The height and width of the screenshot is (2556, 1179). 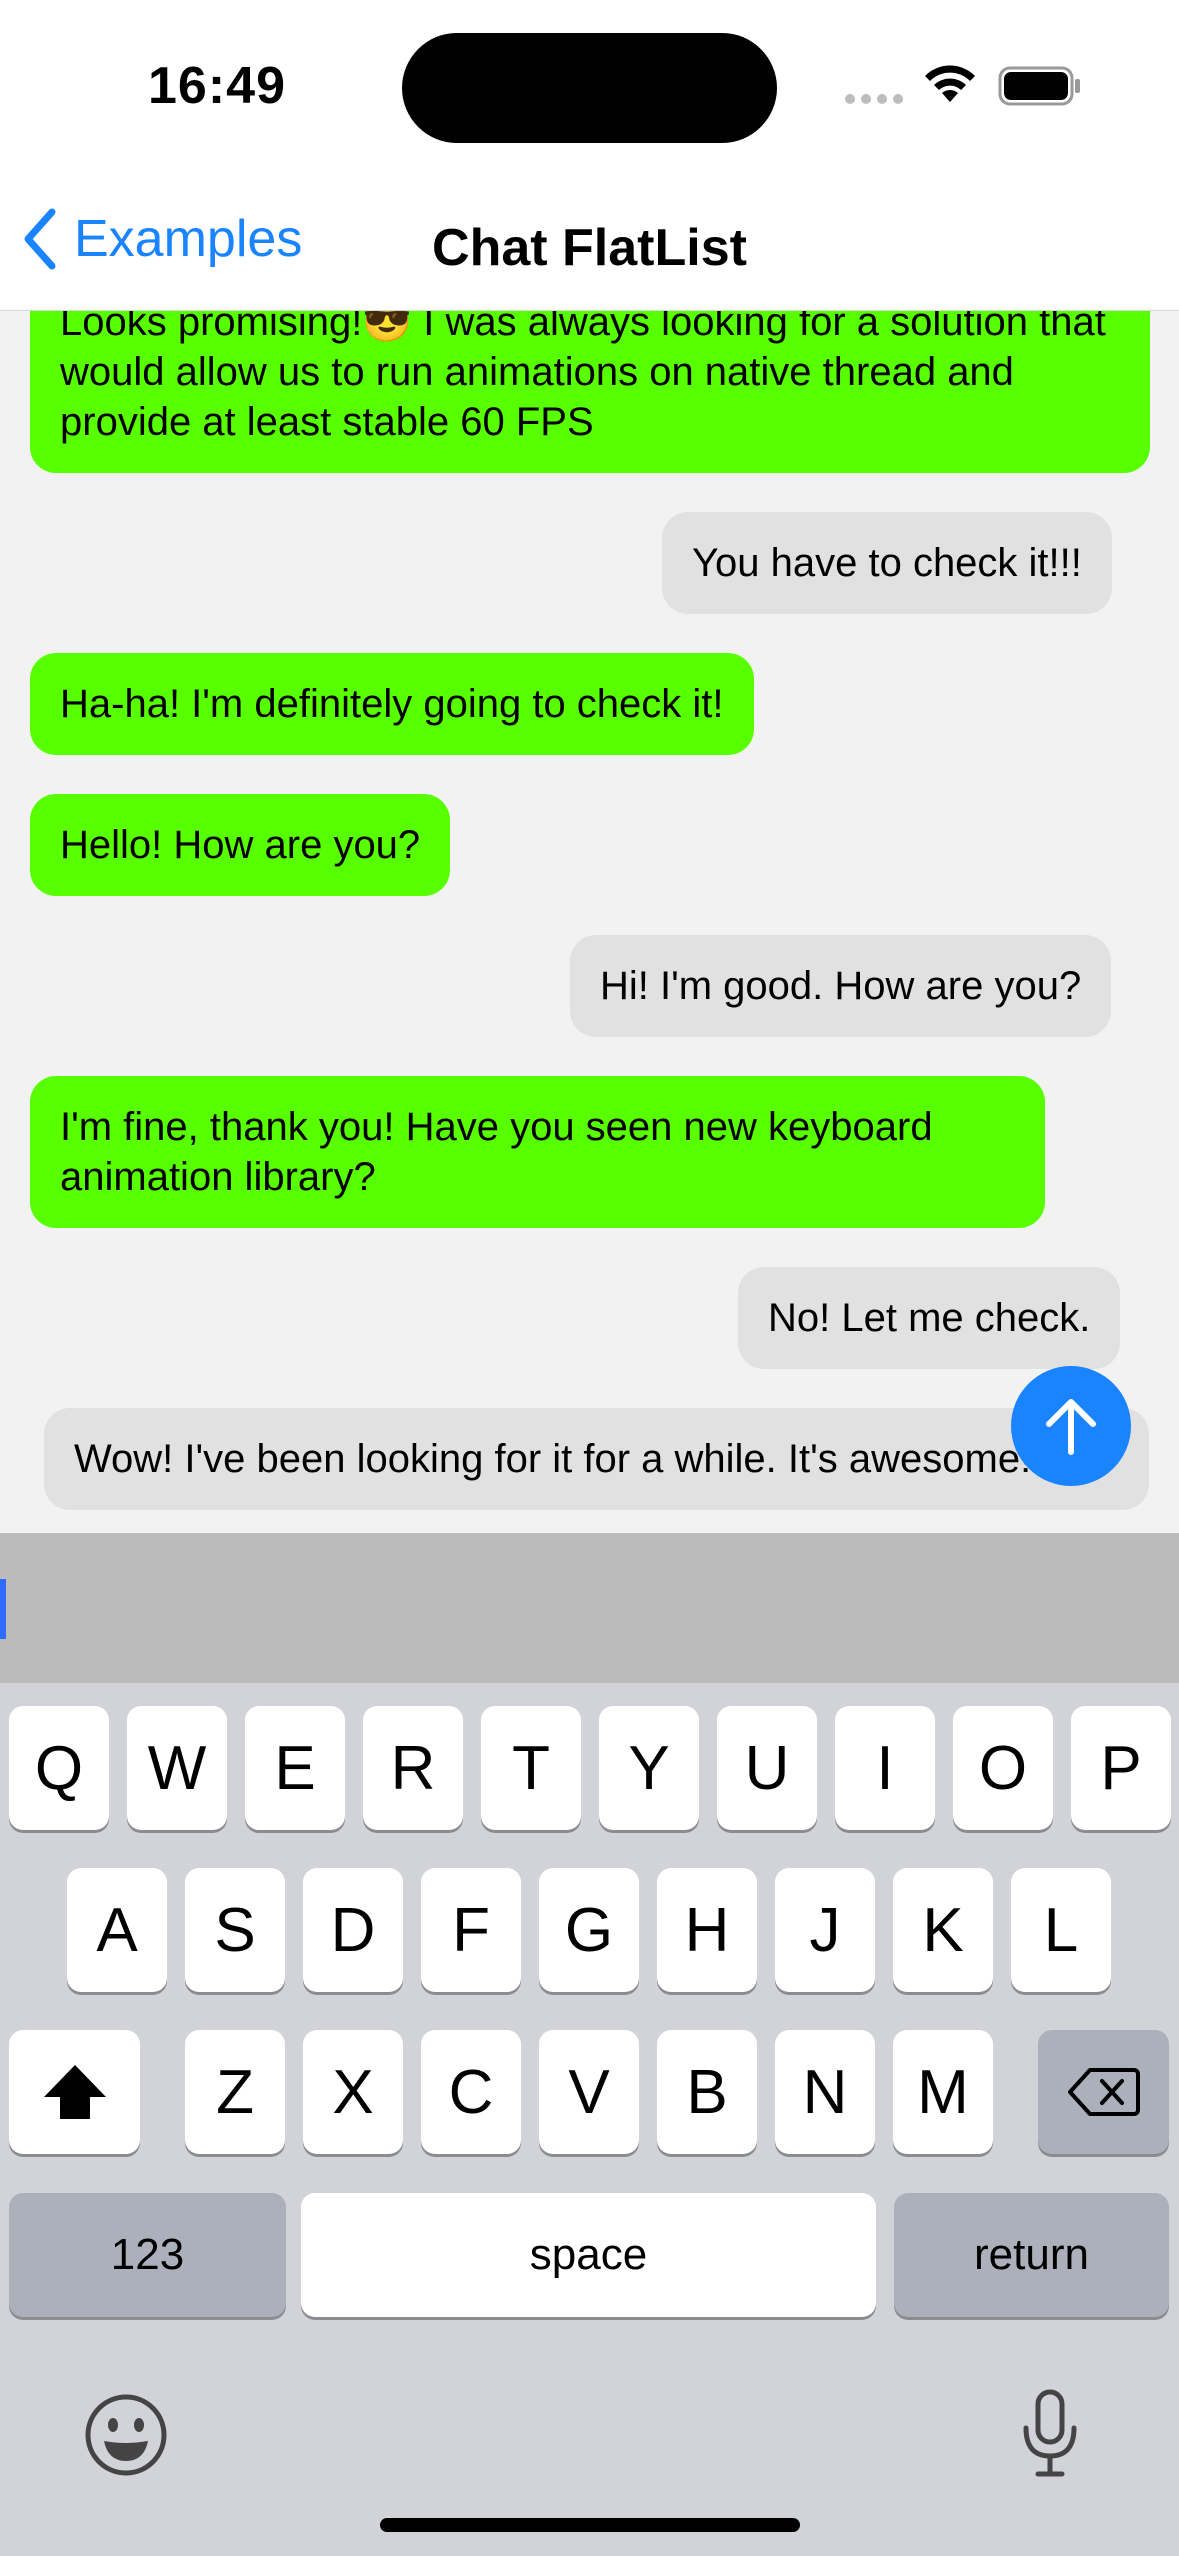 What do you see at coordinates (471, 2092) in the screenshot?
I see `key-c: C` at bounding box center [471, 2092].